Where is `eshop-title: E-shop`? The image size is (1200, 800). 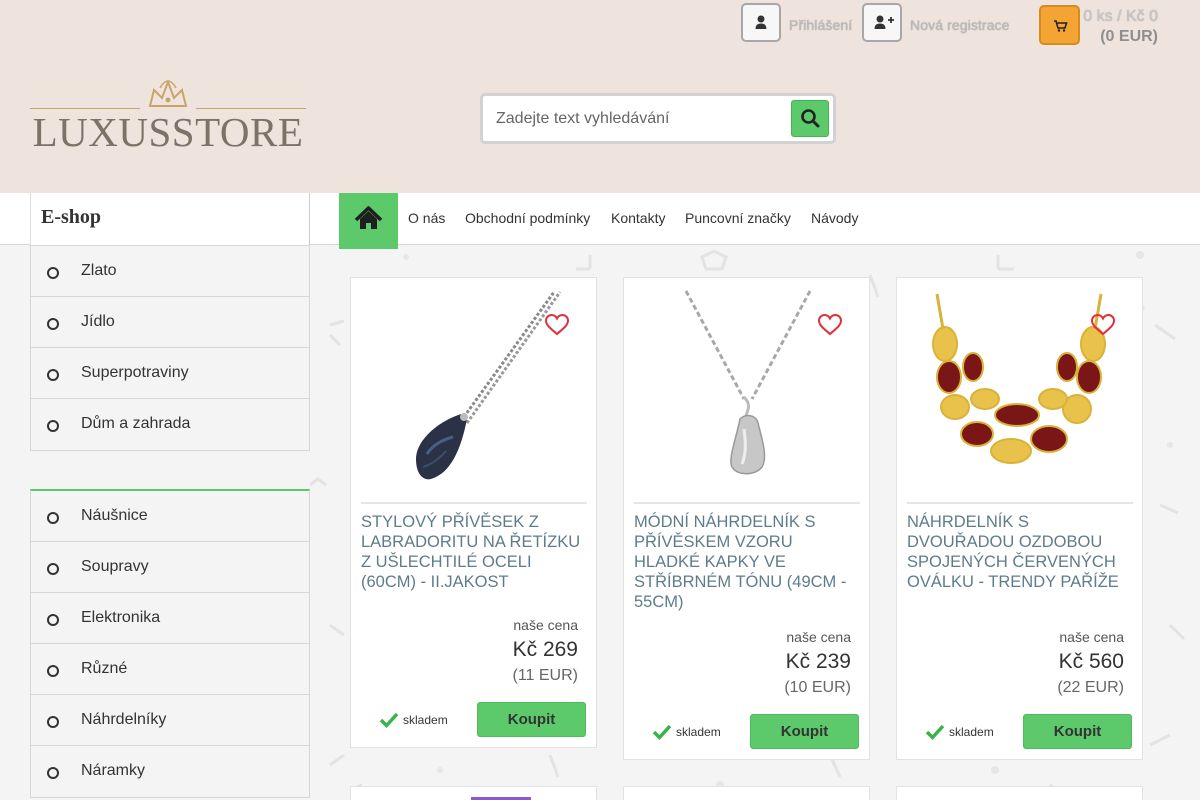
eshop-title: E-shop is located at coordinates (170, 219).